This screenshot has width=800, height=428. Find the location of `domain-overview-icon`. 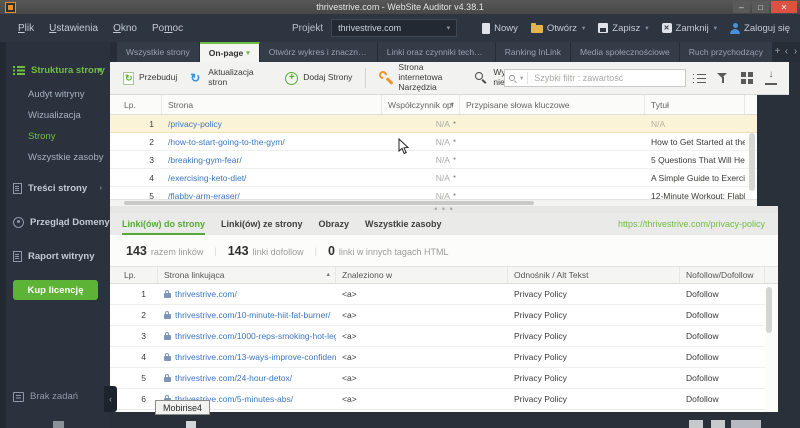

domain-overview-icon is located at coordinates (18, 222).